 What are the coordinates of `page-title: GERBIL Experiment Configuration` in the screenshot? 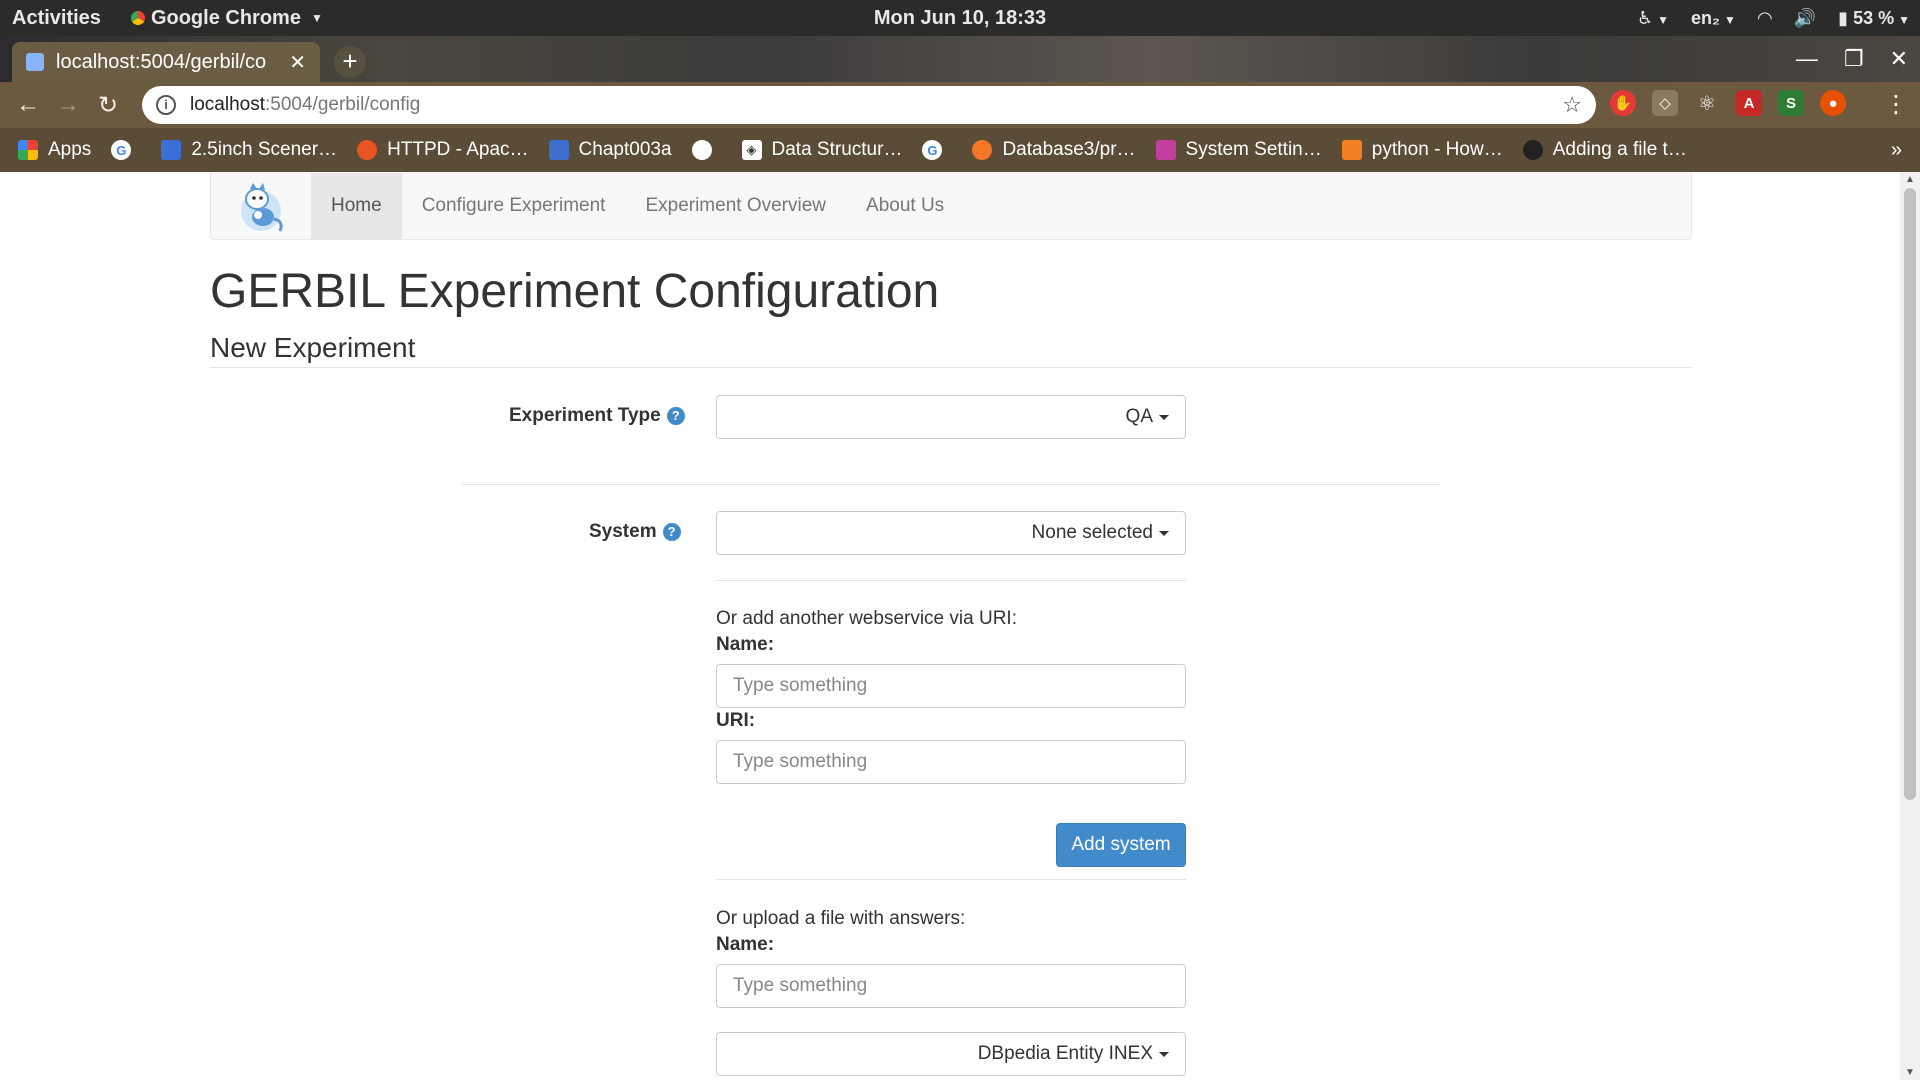 It's located at (575, 291).